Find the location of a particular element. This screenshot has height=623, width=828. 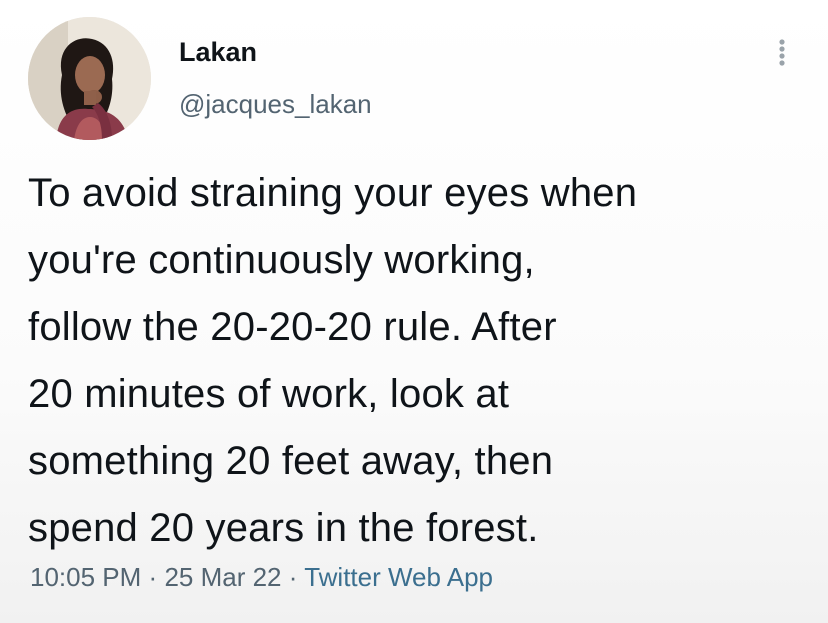

avatar-photo is located at coordinates (89, 78).